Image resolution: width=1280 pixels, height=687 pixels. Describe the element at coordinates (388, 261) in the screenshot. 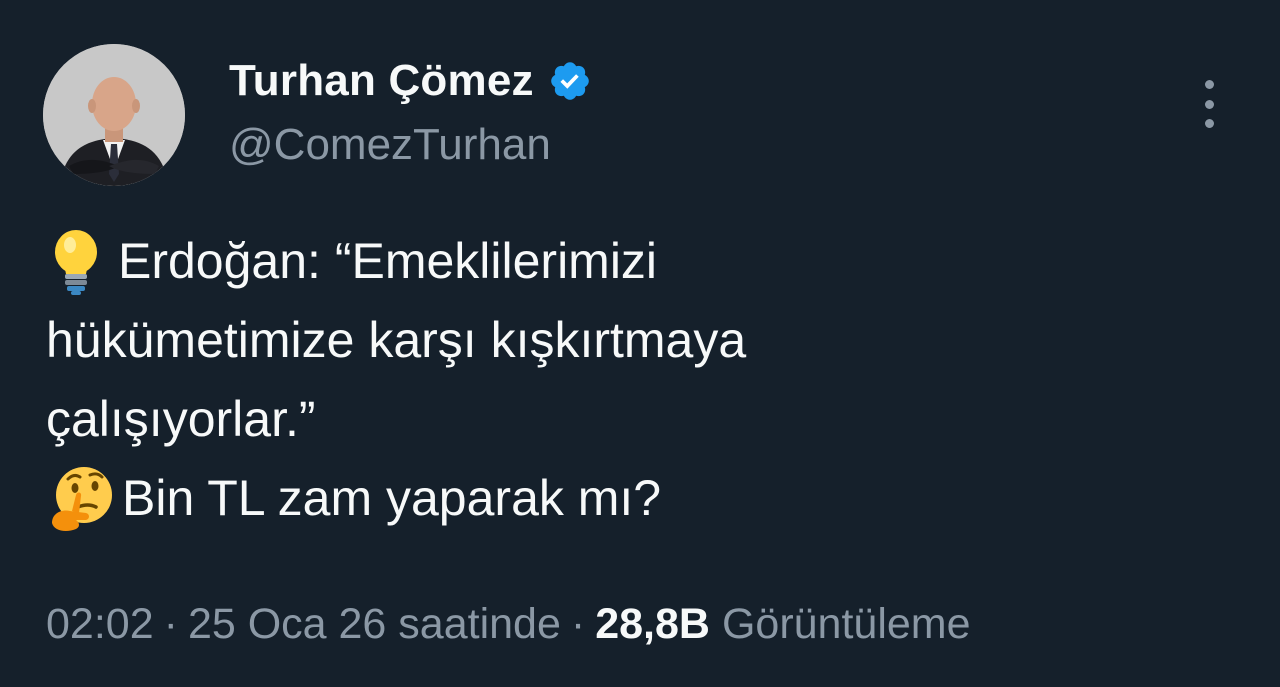

I see `tweet-line-text: Erdoğan: “Emeklilerimizi` at that location.